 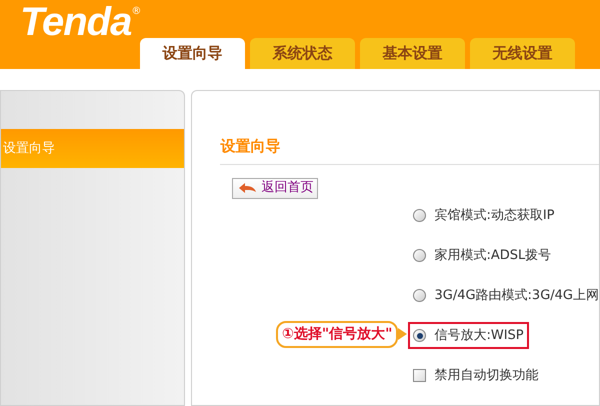 What do you see at coordinates (337, 334) in the screenshot?
I see `annotation-callout: ①选择"信号放大"` at bounding box center [337, 334].